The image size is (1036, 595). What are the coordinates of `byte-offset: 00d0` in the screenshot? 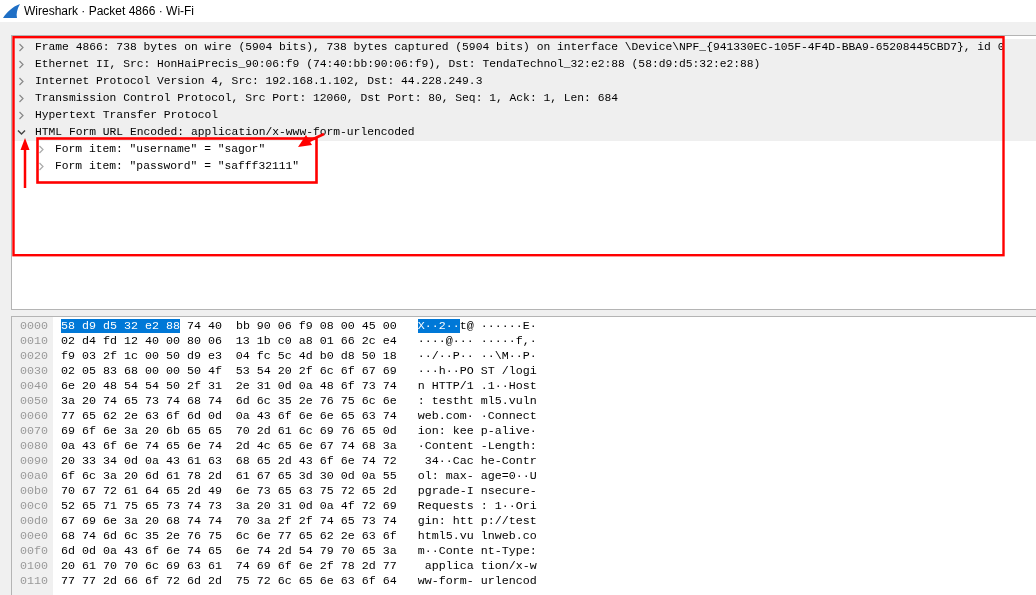 It's located at (34, 521).